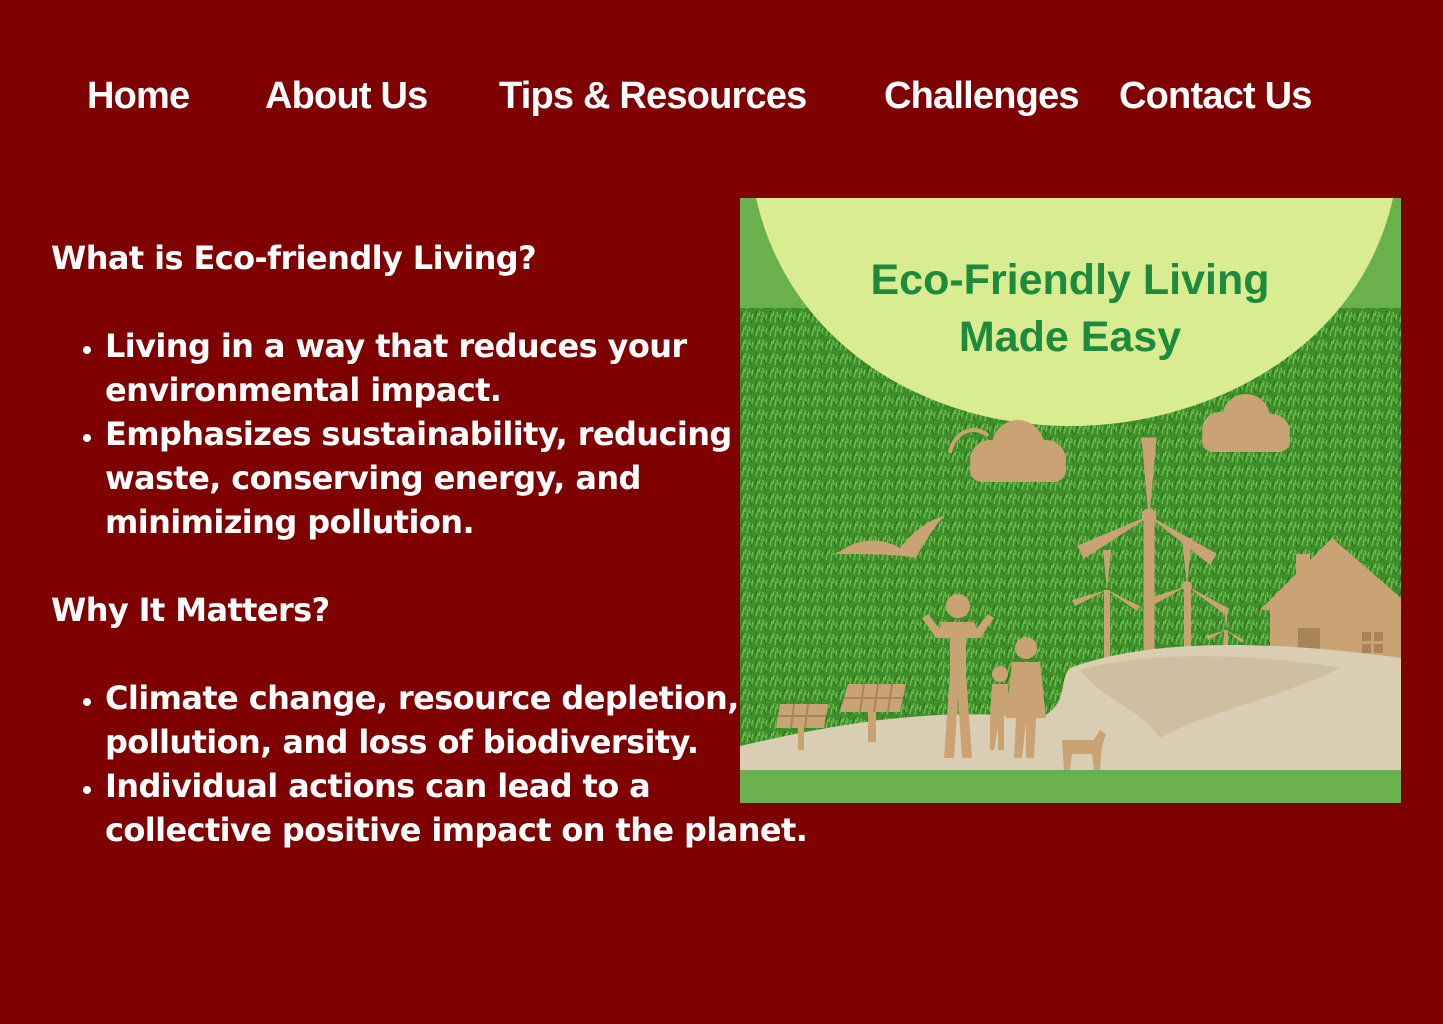  Describe the element at coordinates (1215, 96) in the screenshot. I see `nav-contact-us: Contact Us` at that location.